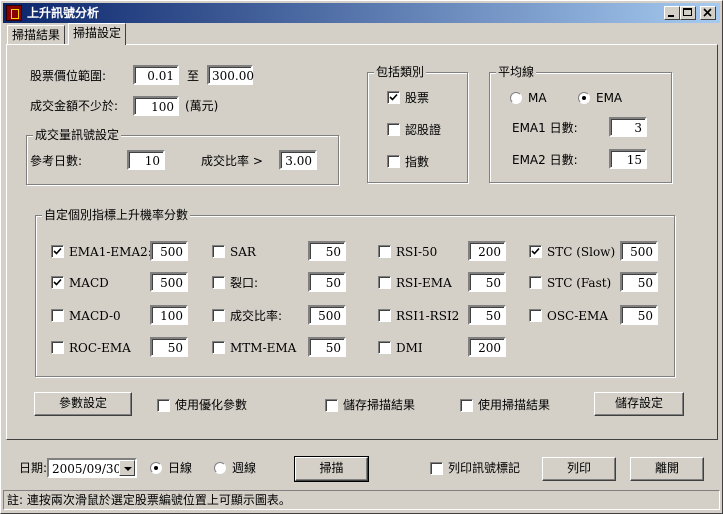  What do you see at coordinates (230, 75) in the screenshot?
I see `price-max-input: 300.00` at bounding box center [230, 75].